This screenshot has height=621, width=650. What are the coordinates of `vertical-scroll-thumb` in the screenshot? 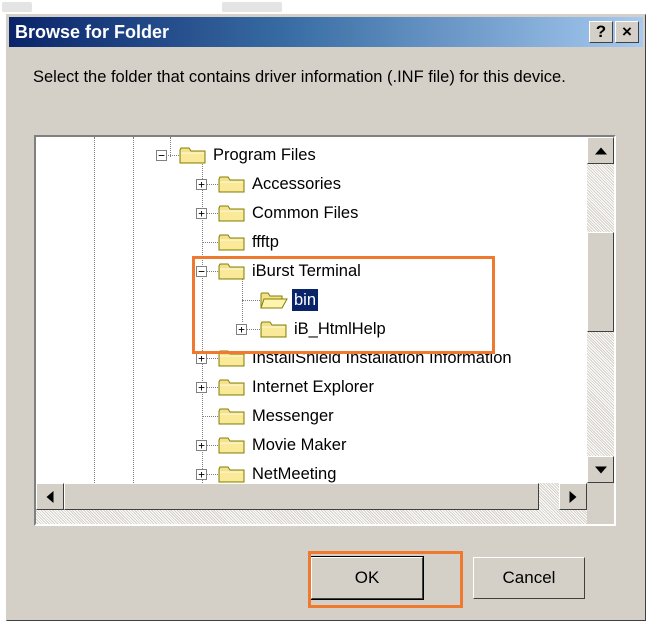 It's located at (600, 282).